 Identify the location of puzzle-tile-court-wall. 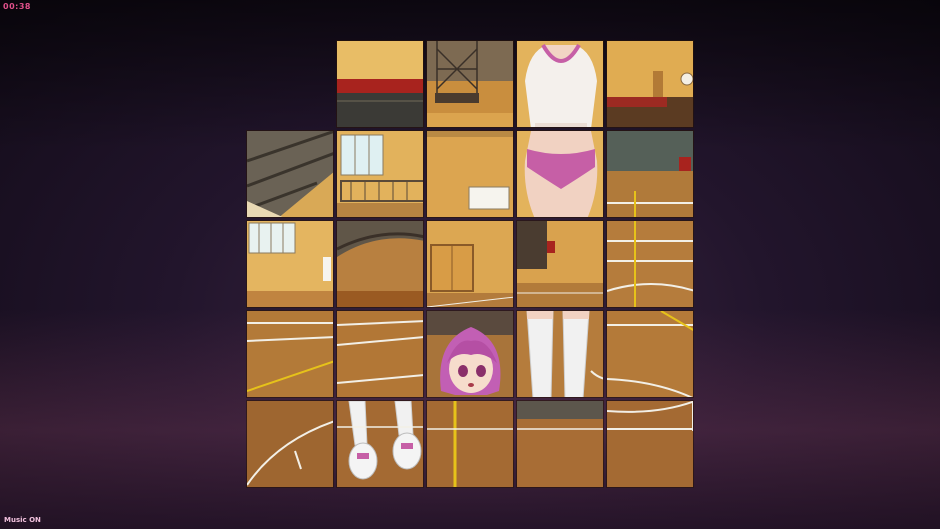
(560, 264).